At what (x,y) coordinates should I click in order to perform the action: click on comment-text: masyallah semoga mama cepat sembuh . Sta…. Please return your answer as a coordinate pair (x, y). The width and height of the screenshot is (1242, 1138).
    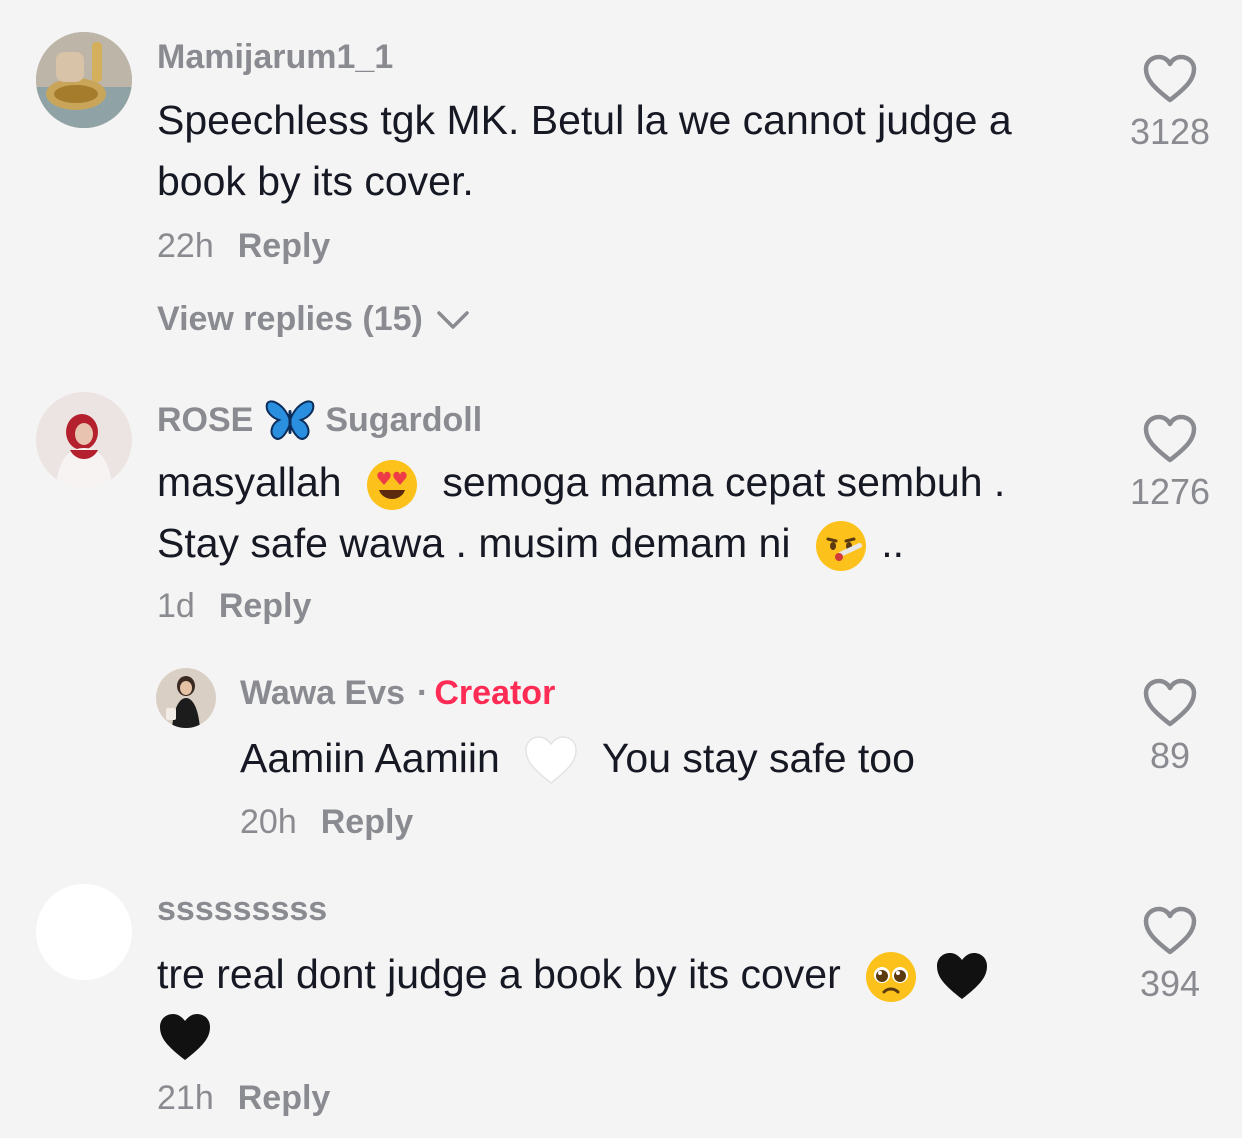
    Looking at the image, I should click on (627, 513).